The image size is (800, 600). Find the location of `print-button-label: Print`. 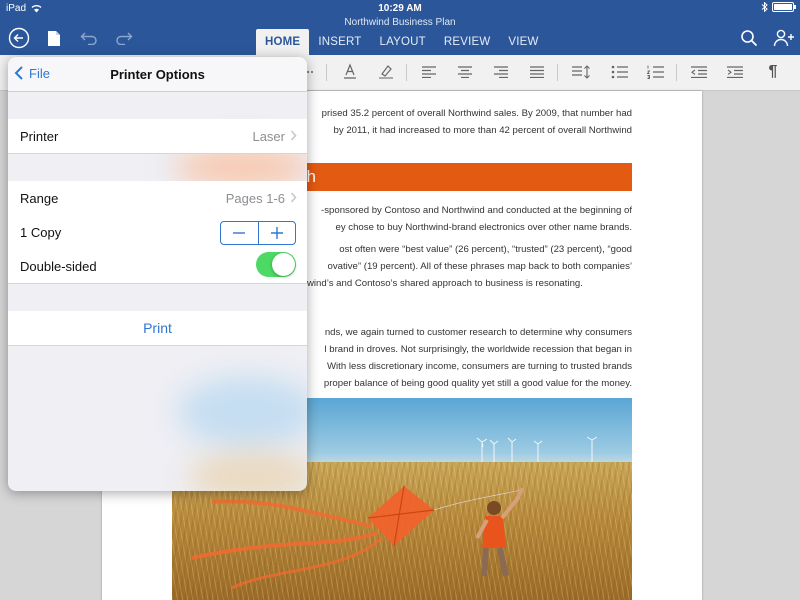

print-button-label: Print is located at coordinates (157, 328).